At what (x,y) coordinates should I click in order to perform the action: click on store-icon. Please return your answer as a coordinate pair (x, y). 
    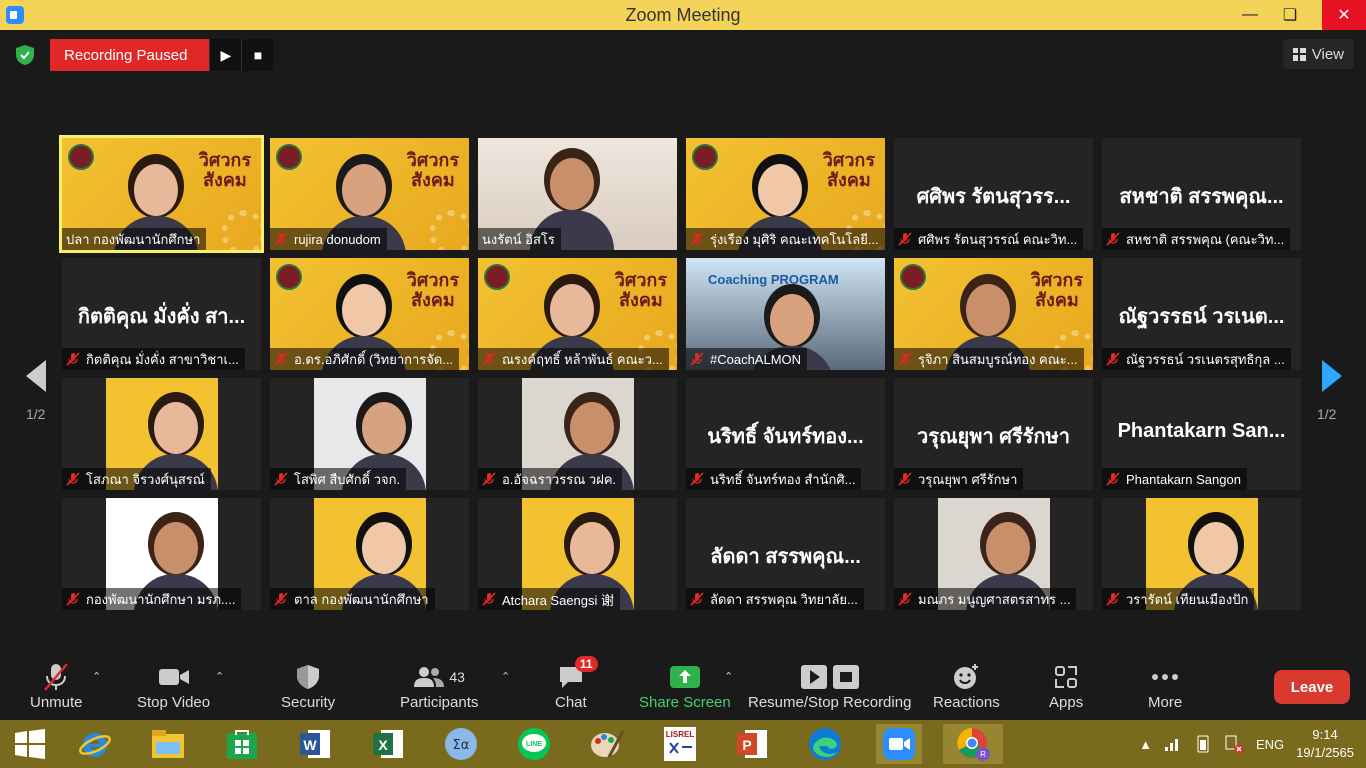
    Looking at the image, I should click on (242, 744).